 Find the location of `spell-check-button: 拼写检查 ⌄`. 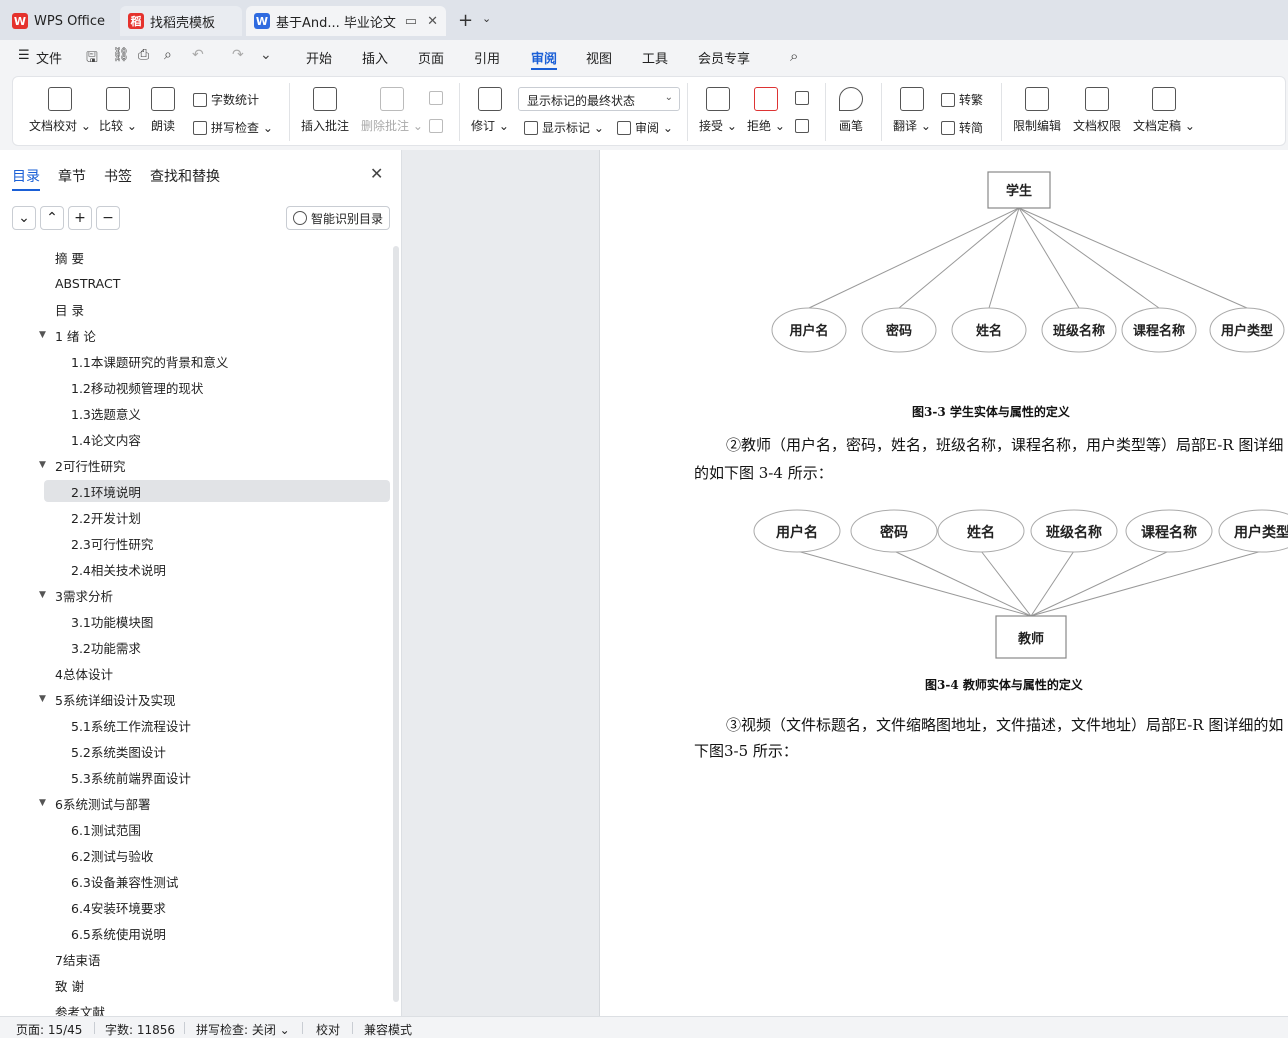

spell-check-button: 拼写检查 ⌄ is located at coordinates (233, 127).